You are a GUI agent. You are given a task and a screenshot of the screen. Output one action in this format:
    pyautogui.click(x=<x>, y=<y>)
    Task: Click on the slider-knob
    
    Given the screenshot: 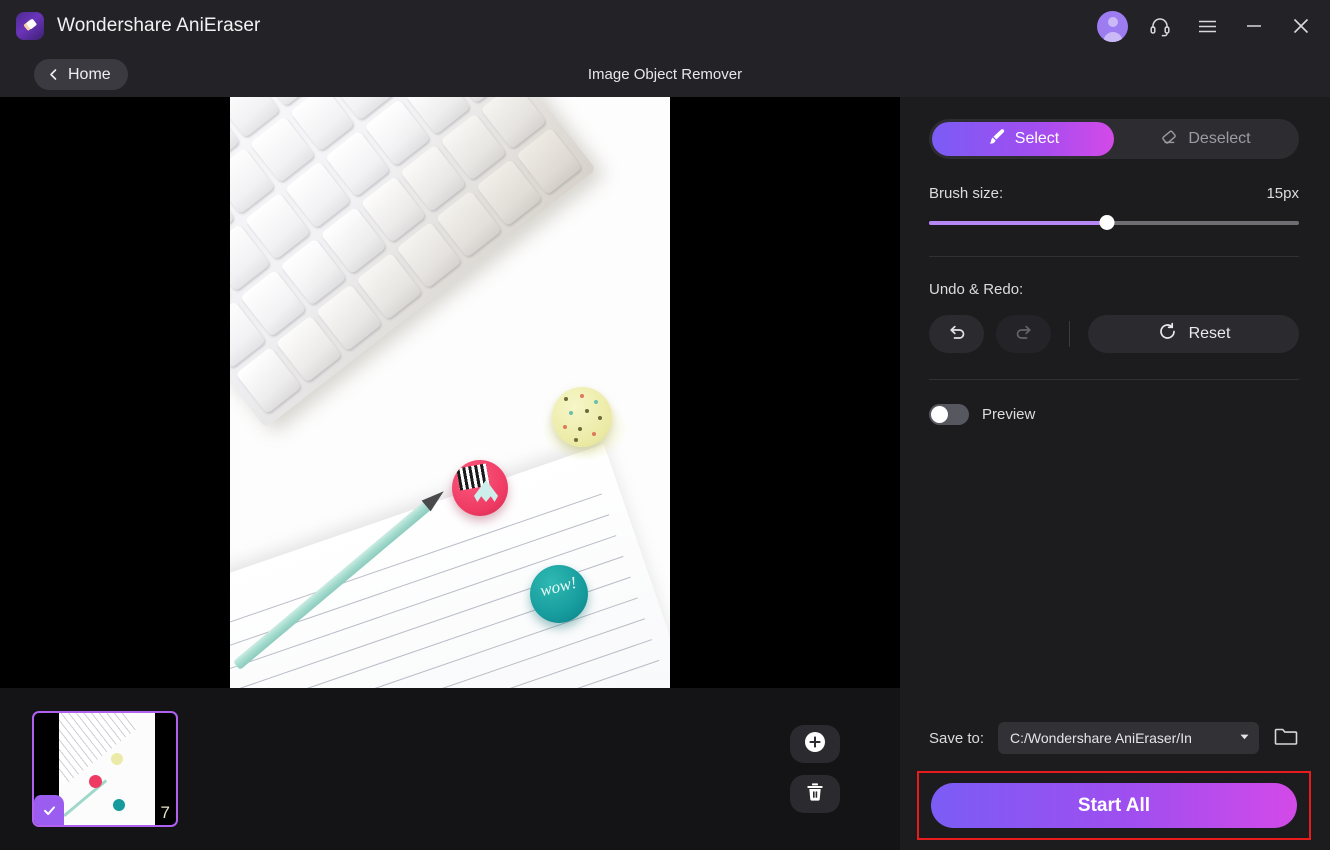 What is the action you would take?
    pyautogui.click(x=1107, y=222)
    